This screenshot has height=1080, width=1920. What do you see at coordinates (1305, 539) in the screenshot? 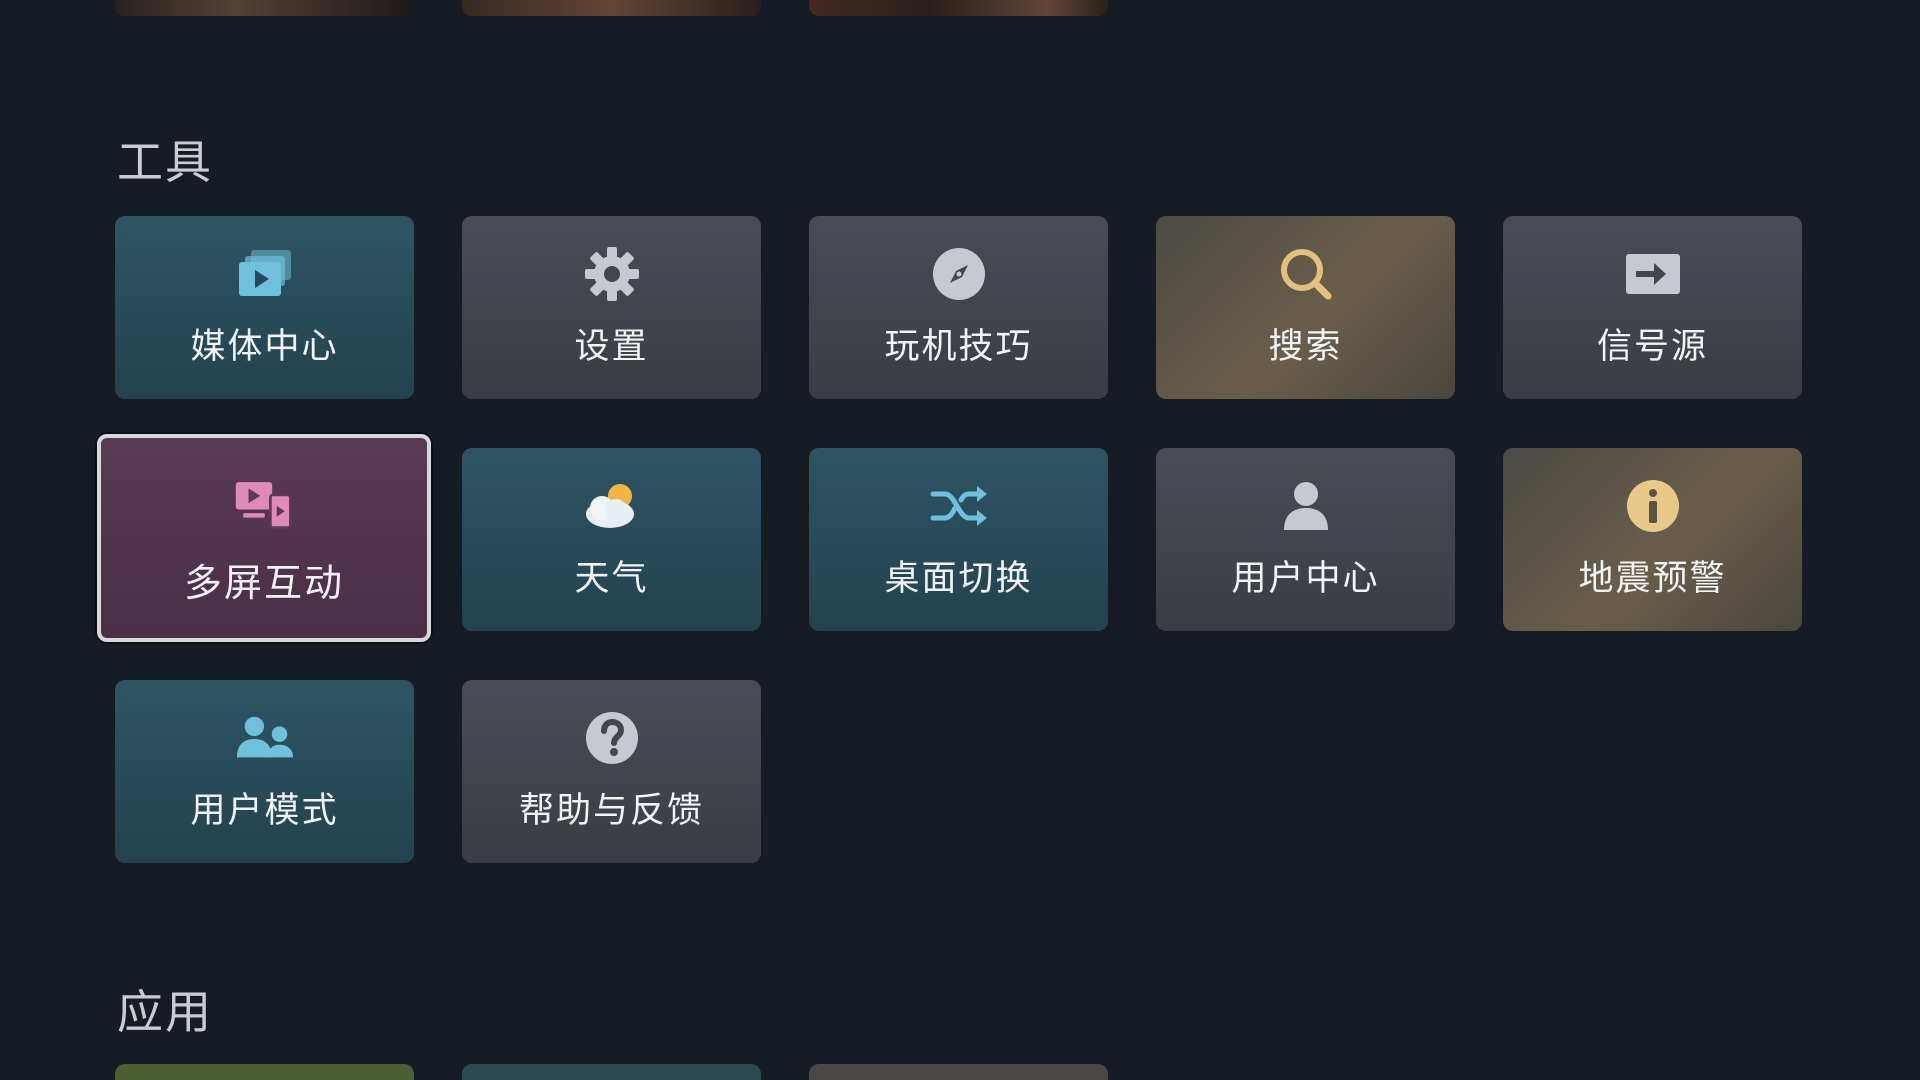
I see `tile-user-center: 用户中心` at bounding box center [1305, 539].